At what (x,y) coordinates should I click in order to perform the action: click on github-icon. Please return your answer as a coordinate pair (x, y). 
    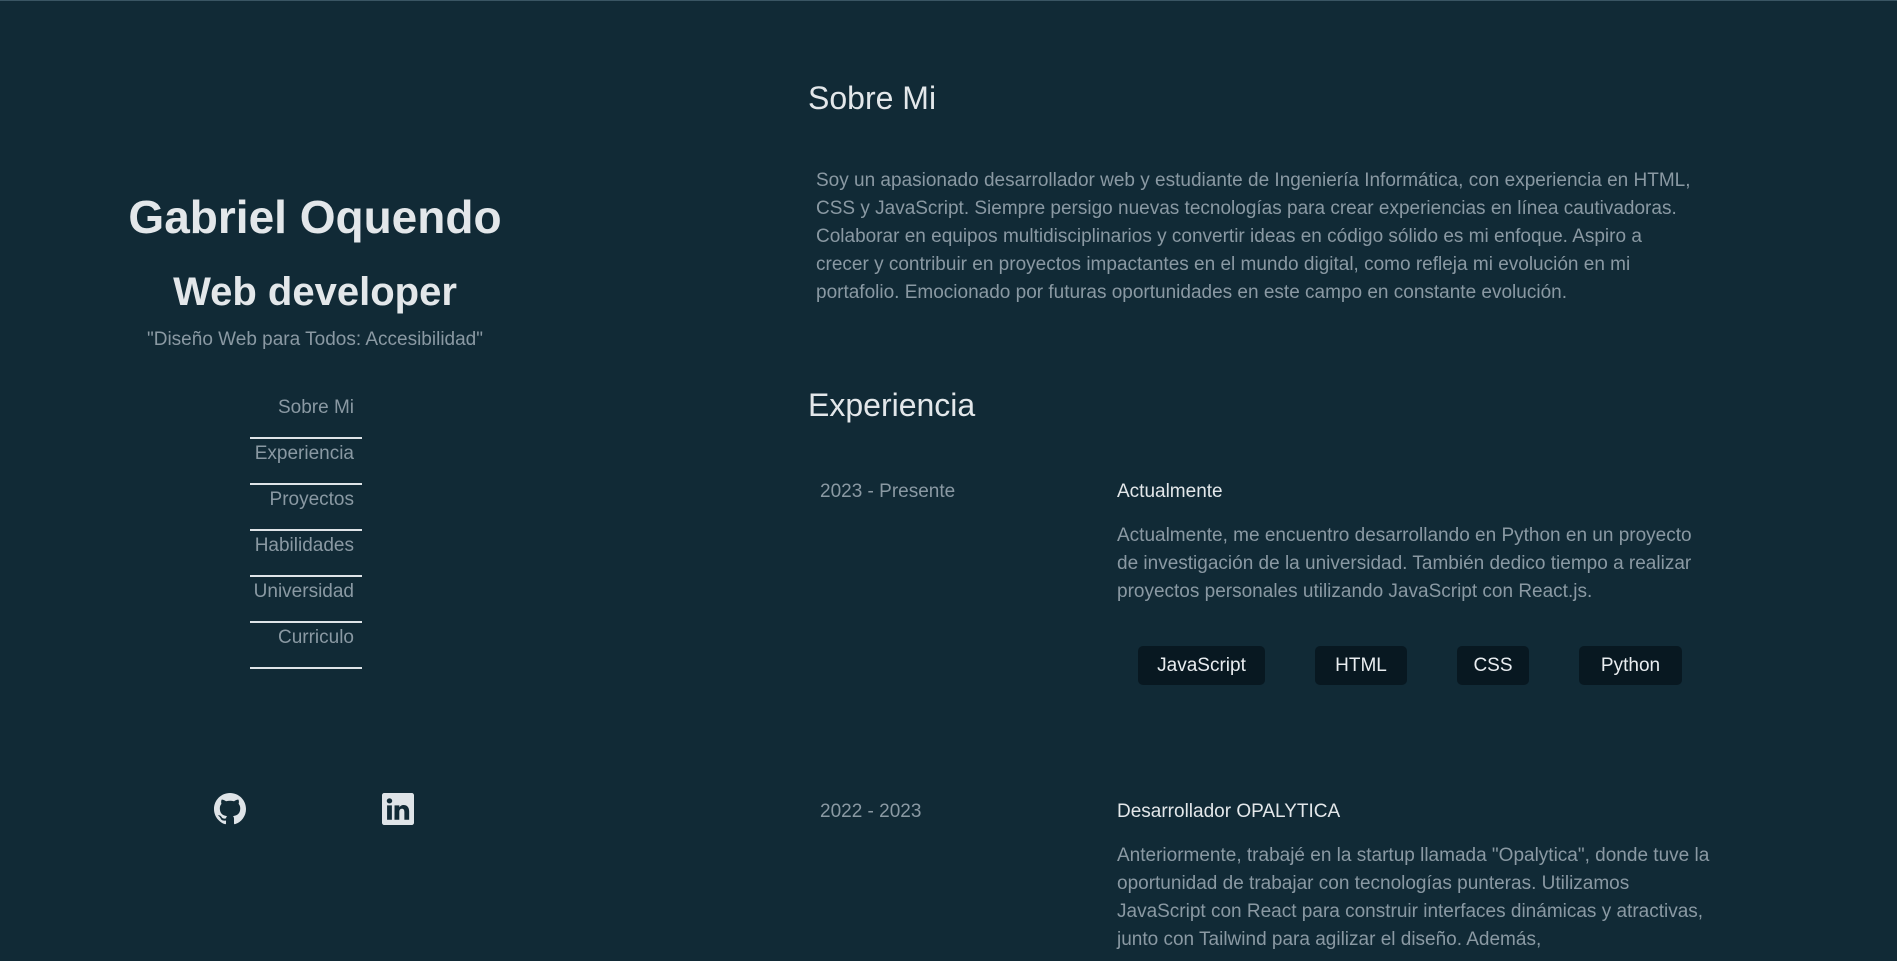
    Looking at the image, I should click on (230, 809).